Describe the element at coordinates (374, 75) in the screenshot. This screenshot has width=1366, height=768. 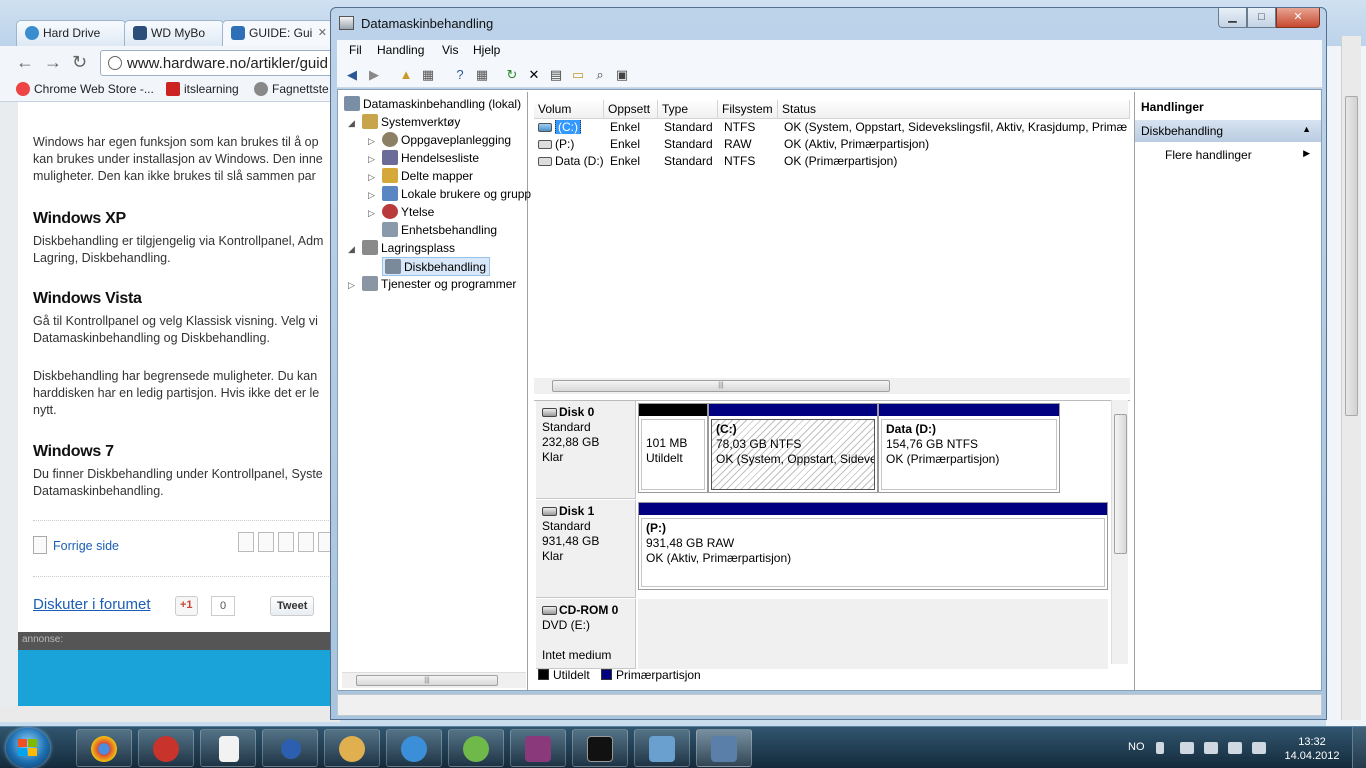
I see `forward-arrow-icon: ▶` at that location.